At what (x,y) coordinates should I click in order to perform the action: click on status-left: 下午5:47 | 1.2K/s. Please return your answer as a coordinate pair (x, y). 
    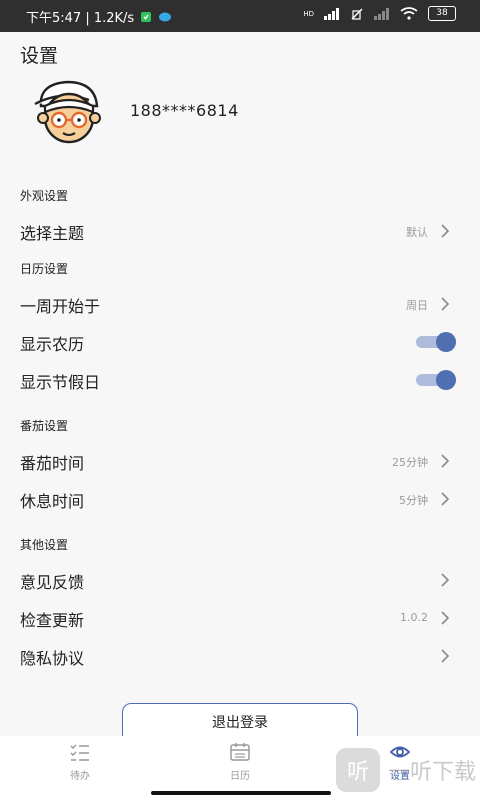
    Looking at the image, I should click on (99, 16).